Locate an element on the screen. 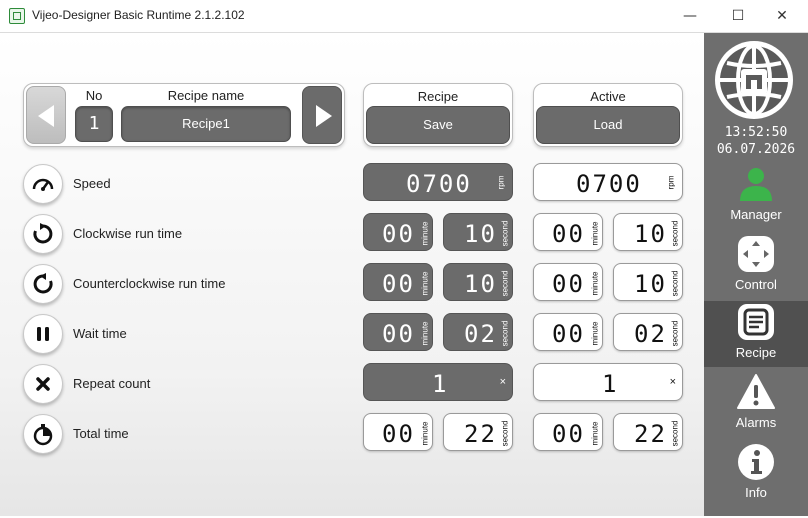 The width and height of the screenshot is (808, 518). recipe-number-field: 1 is located at coordinates (94, 124).